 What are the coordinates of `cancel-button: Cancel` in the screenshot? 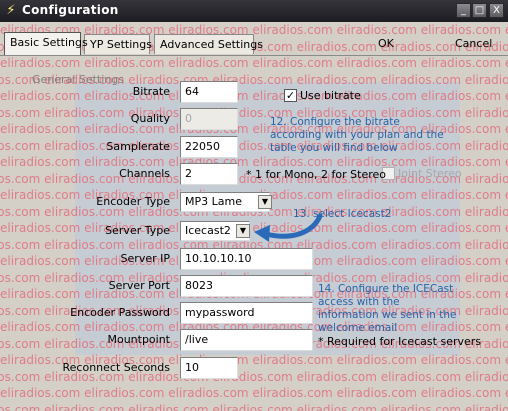 It's located at (473, 43).